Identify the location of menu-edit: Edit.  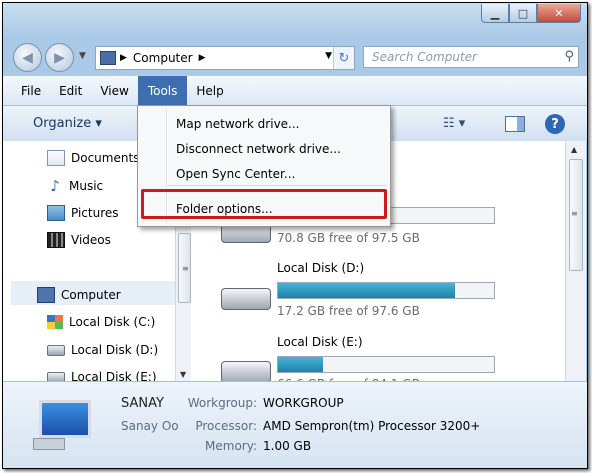
(70, 91).